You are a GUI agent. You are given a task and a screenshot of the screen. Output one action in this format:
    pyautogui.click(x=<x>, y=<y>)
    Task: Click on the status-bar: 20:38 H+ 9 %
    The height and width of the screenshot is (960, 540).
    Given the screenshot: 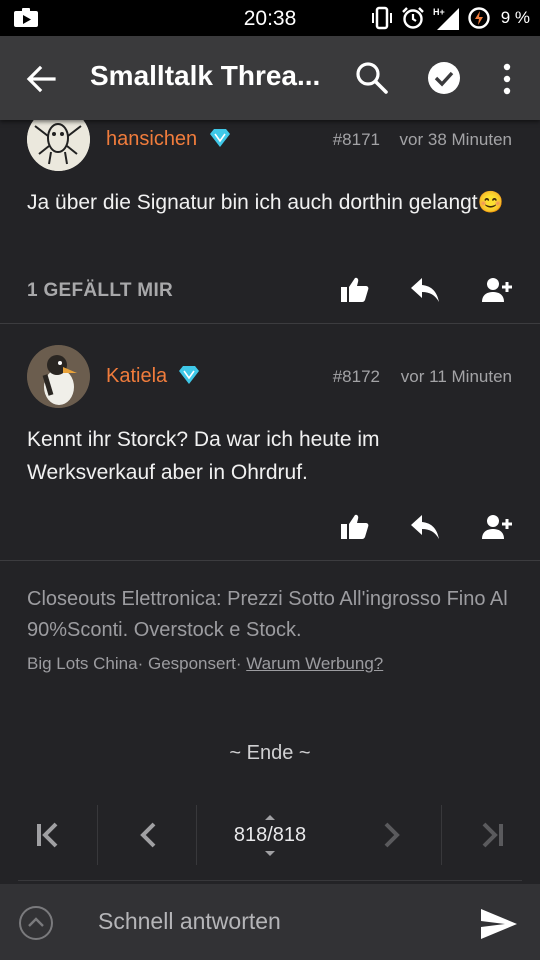 What is the action you would take?
    pyautogui.click(x=270, y=18)
    